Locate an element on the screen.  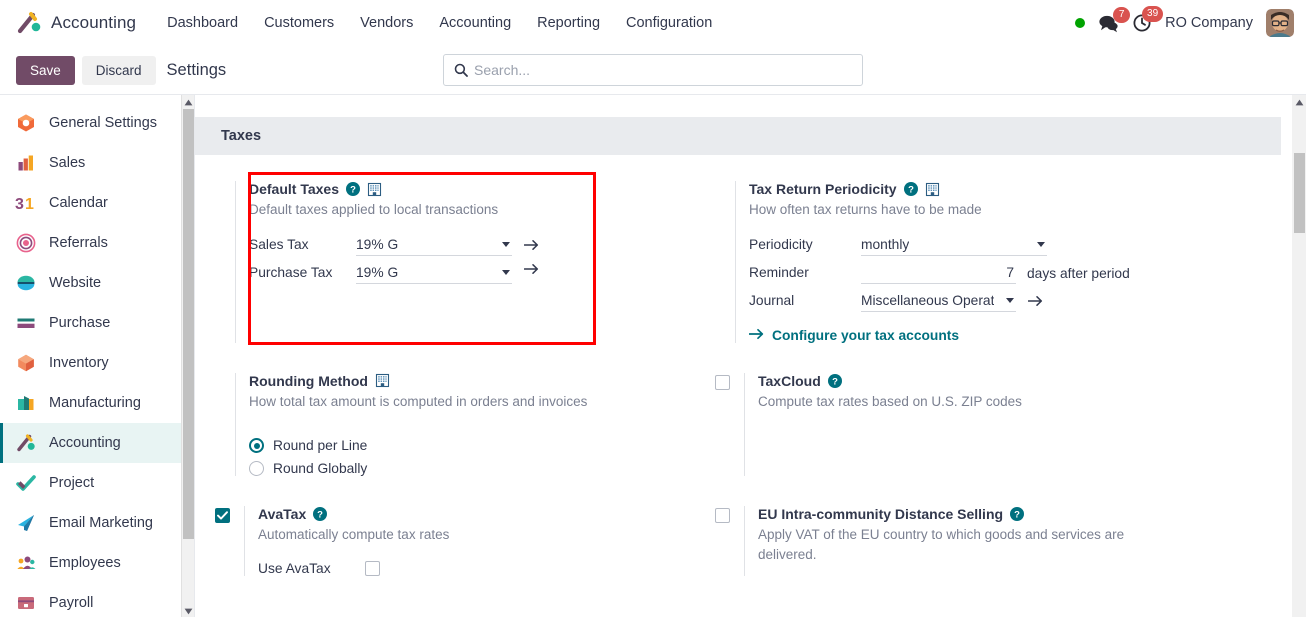
sidebar-item-label: Payroll is located at coordinates (71, 603).